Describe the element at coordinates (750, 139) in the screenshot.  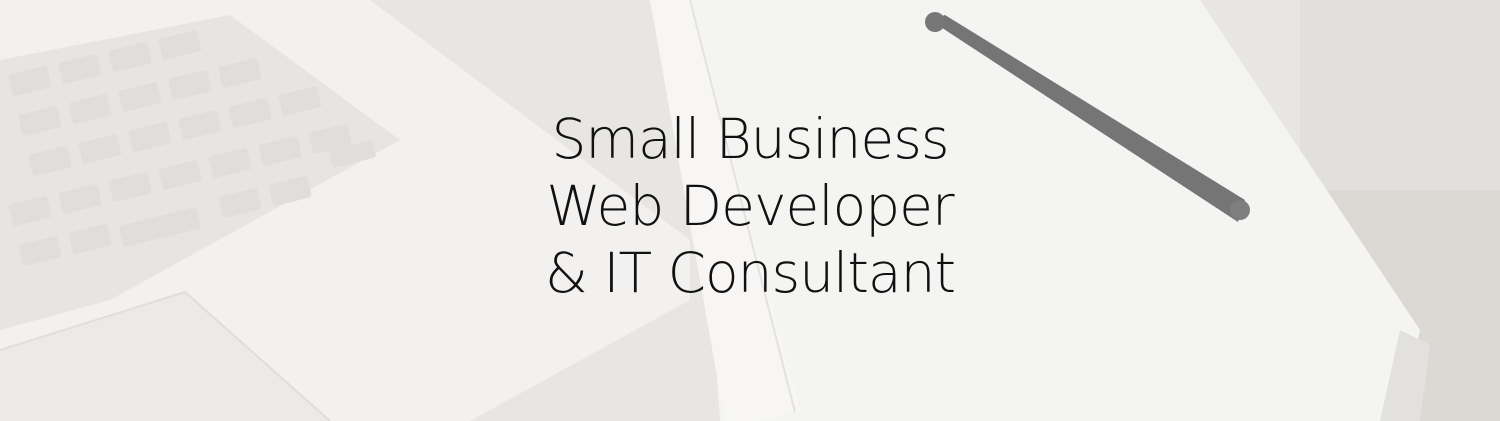
I see `headline-line-1: Small Business` at that location.